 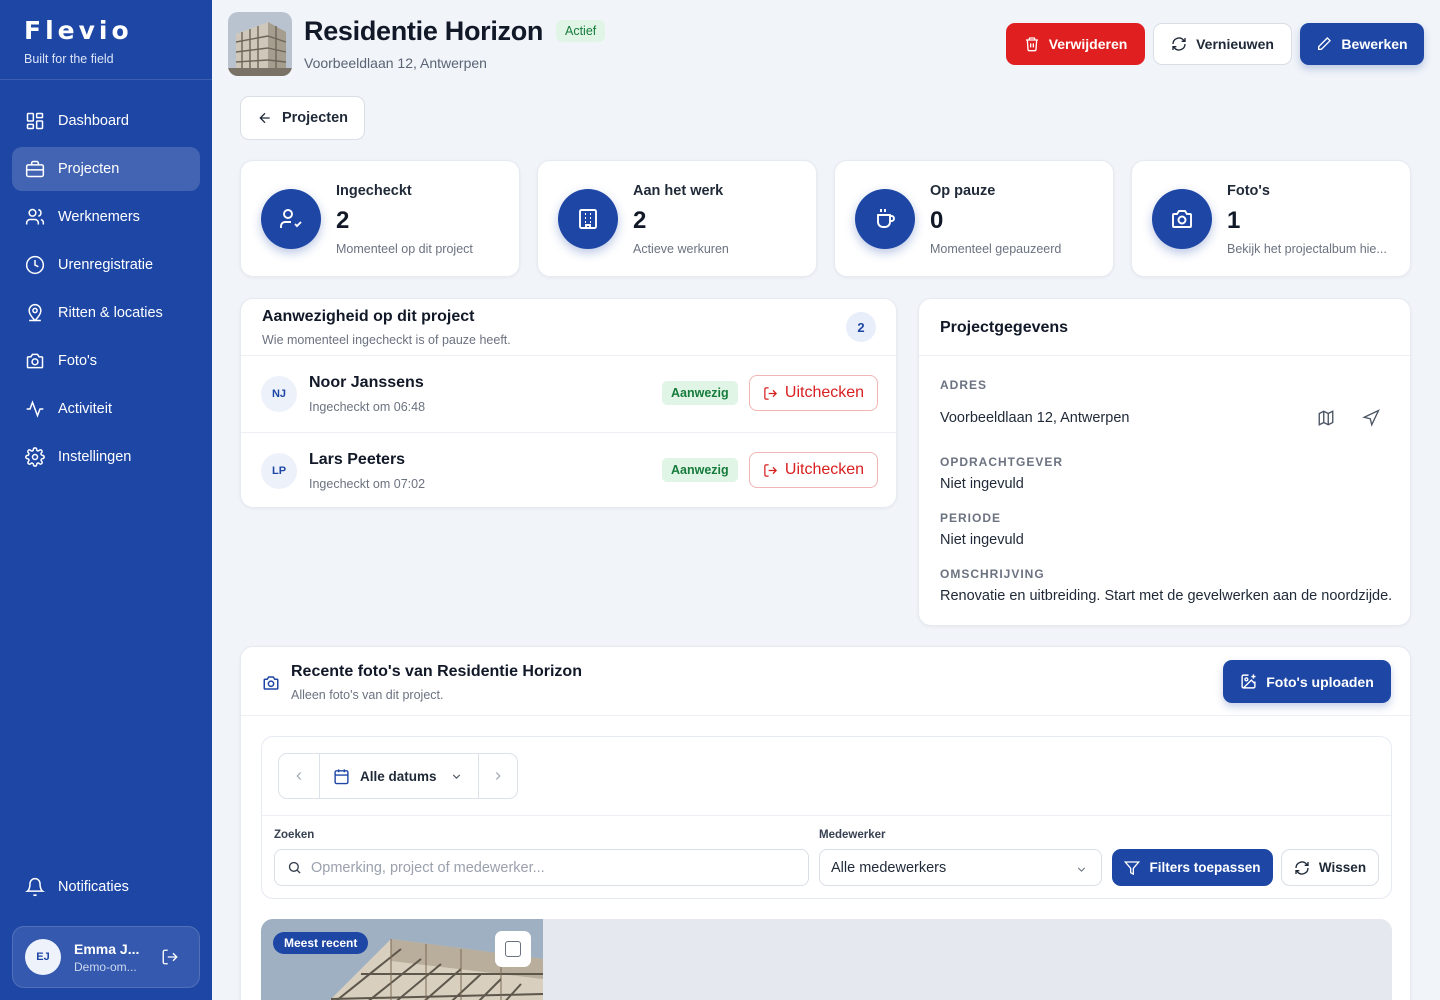 I want to click on calendar-icon, so click(x=341, y=776).